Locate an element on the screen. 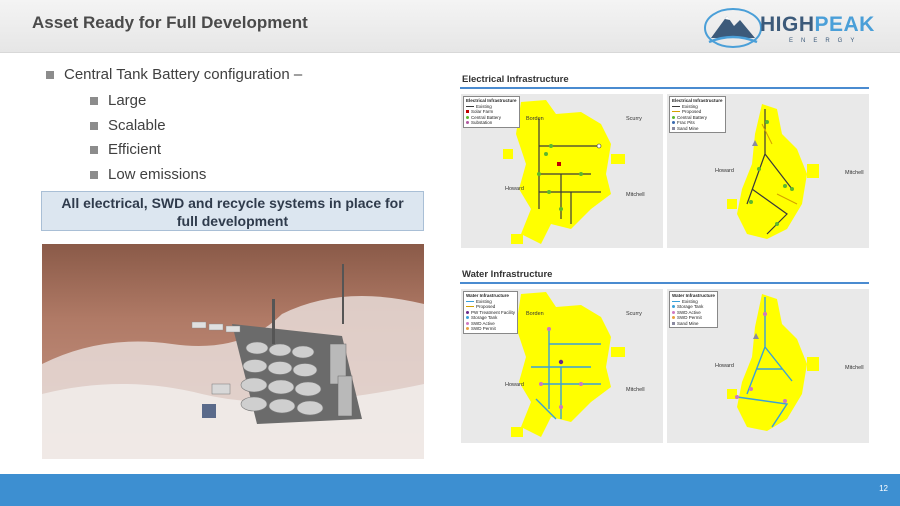 The image size is (900, 506). bullet-sub: Efficient is located at coordinates (196, 153).